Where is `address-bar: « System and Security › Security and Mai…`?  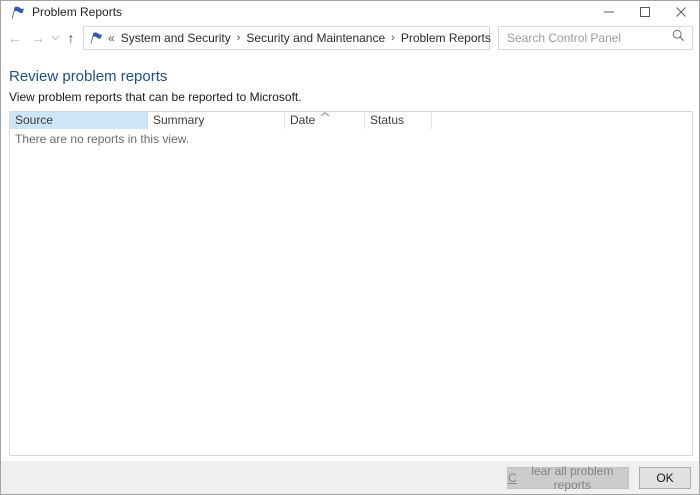
address-bar: « System and Security › Security and Mai… is located at coordinates (301, 38).